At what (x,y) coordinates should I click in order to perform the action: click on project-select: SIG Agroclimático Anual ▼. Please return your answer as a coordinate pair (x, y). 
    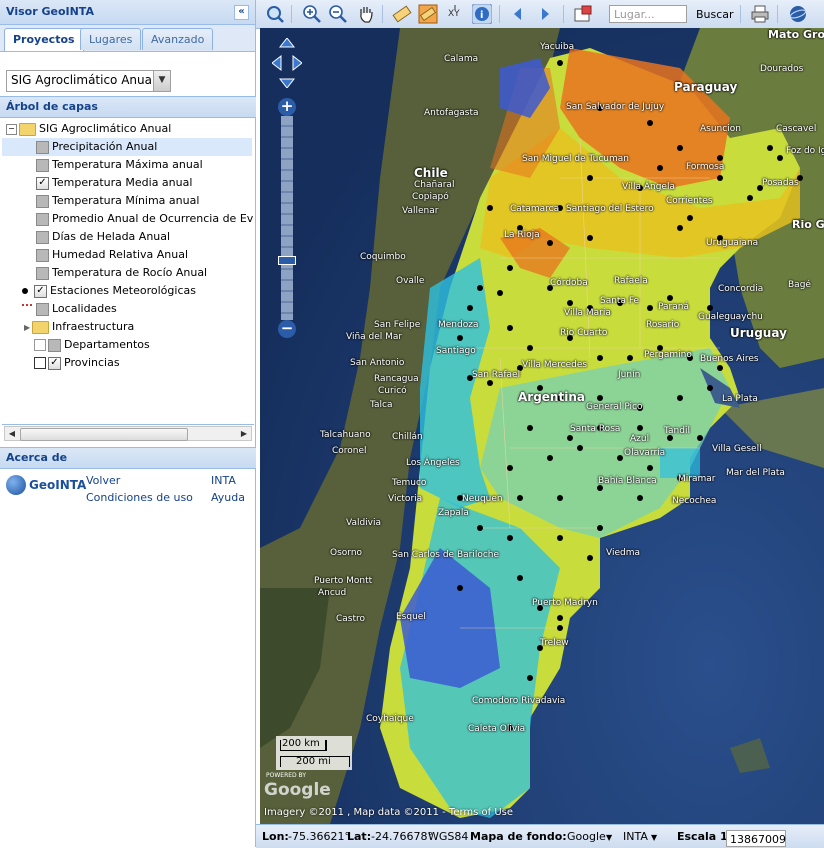
    Looking at the image, I should click on (88, 81).